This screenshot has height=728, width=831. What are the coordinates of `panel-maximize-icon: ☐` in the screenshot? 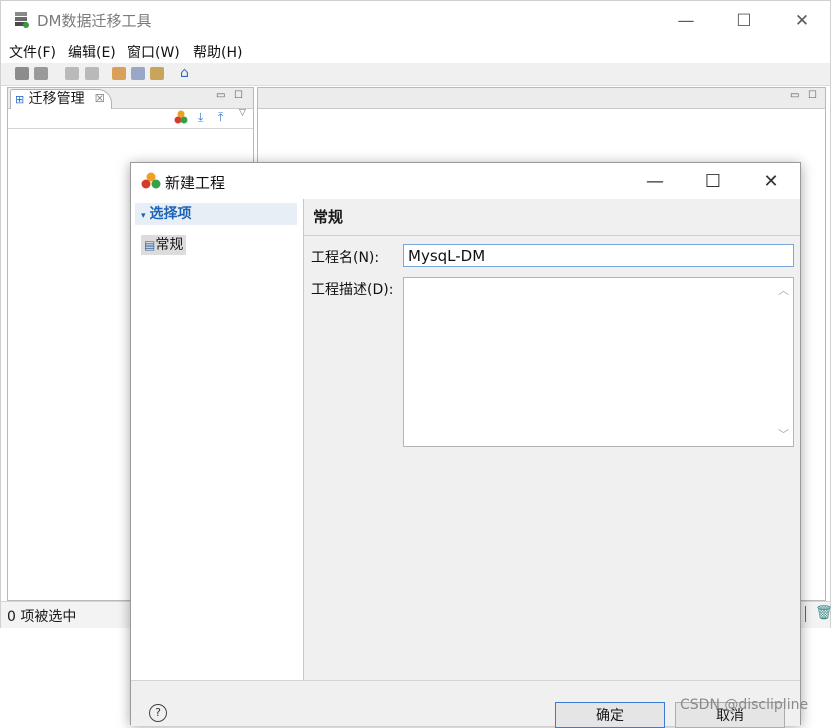 It's located at (238, 95).